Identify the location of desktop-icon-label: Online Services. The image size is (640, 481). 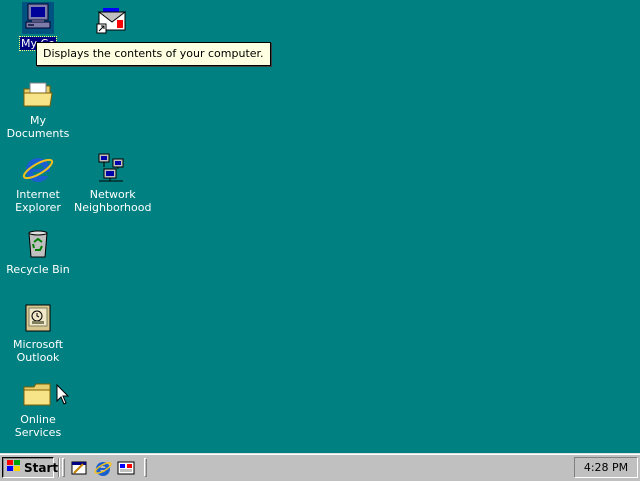
(38, 426).